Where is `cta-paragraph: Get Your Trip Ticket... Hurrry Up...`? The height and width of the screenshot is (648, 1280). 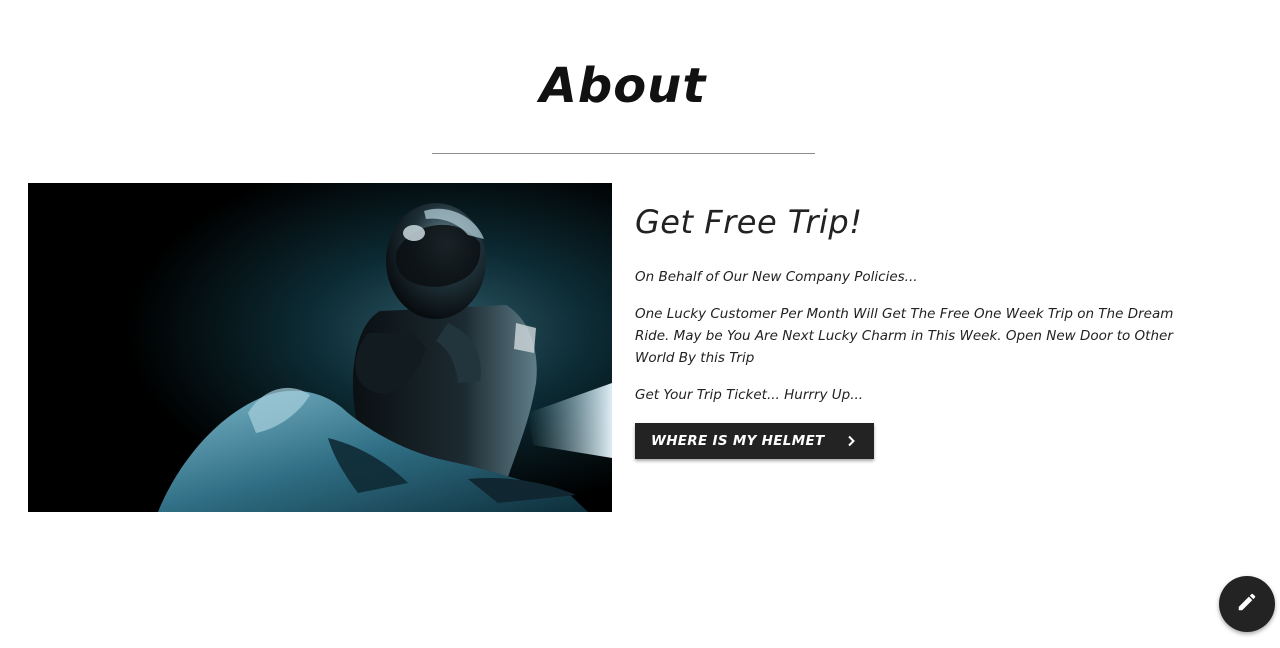 cta-paragraph: Get Your Trip Ticket... Hurrry Up... is located at coordinates (749, 395).